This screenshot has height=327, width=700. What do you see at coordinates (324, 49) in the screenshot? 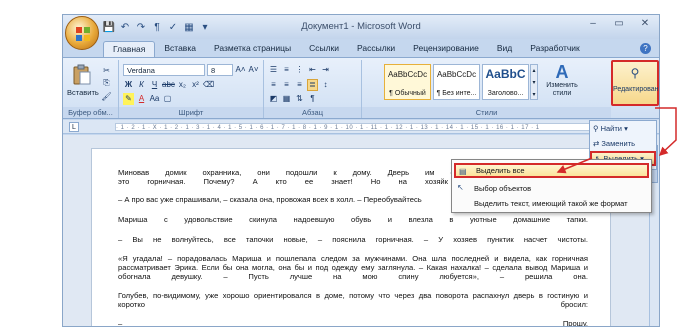
I see `tab-references: Ссылки` at bounding box center [324, 49].